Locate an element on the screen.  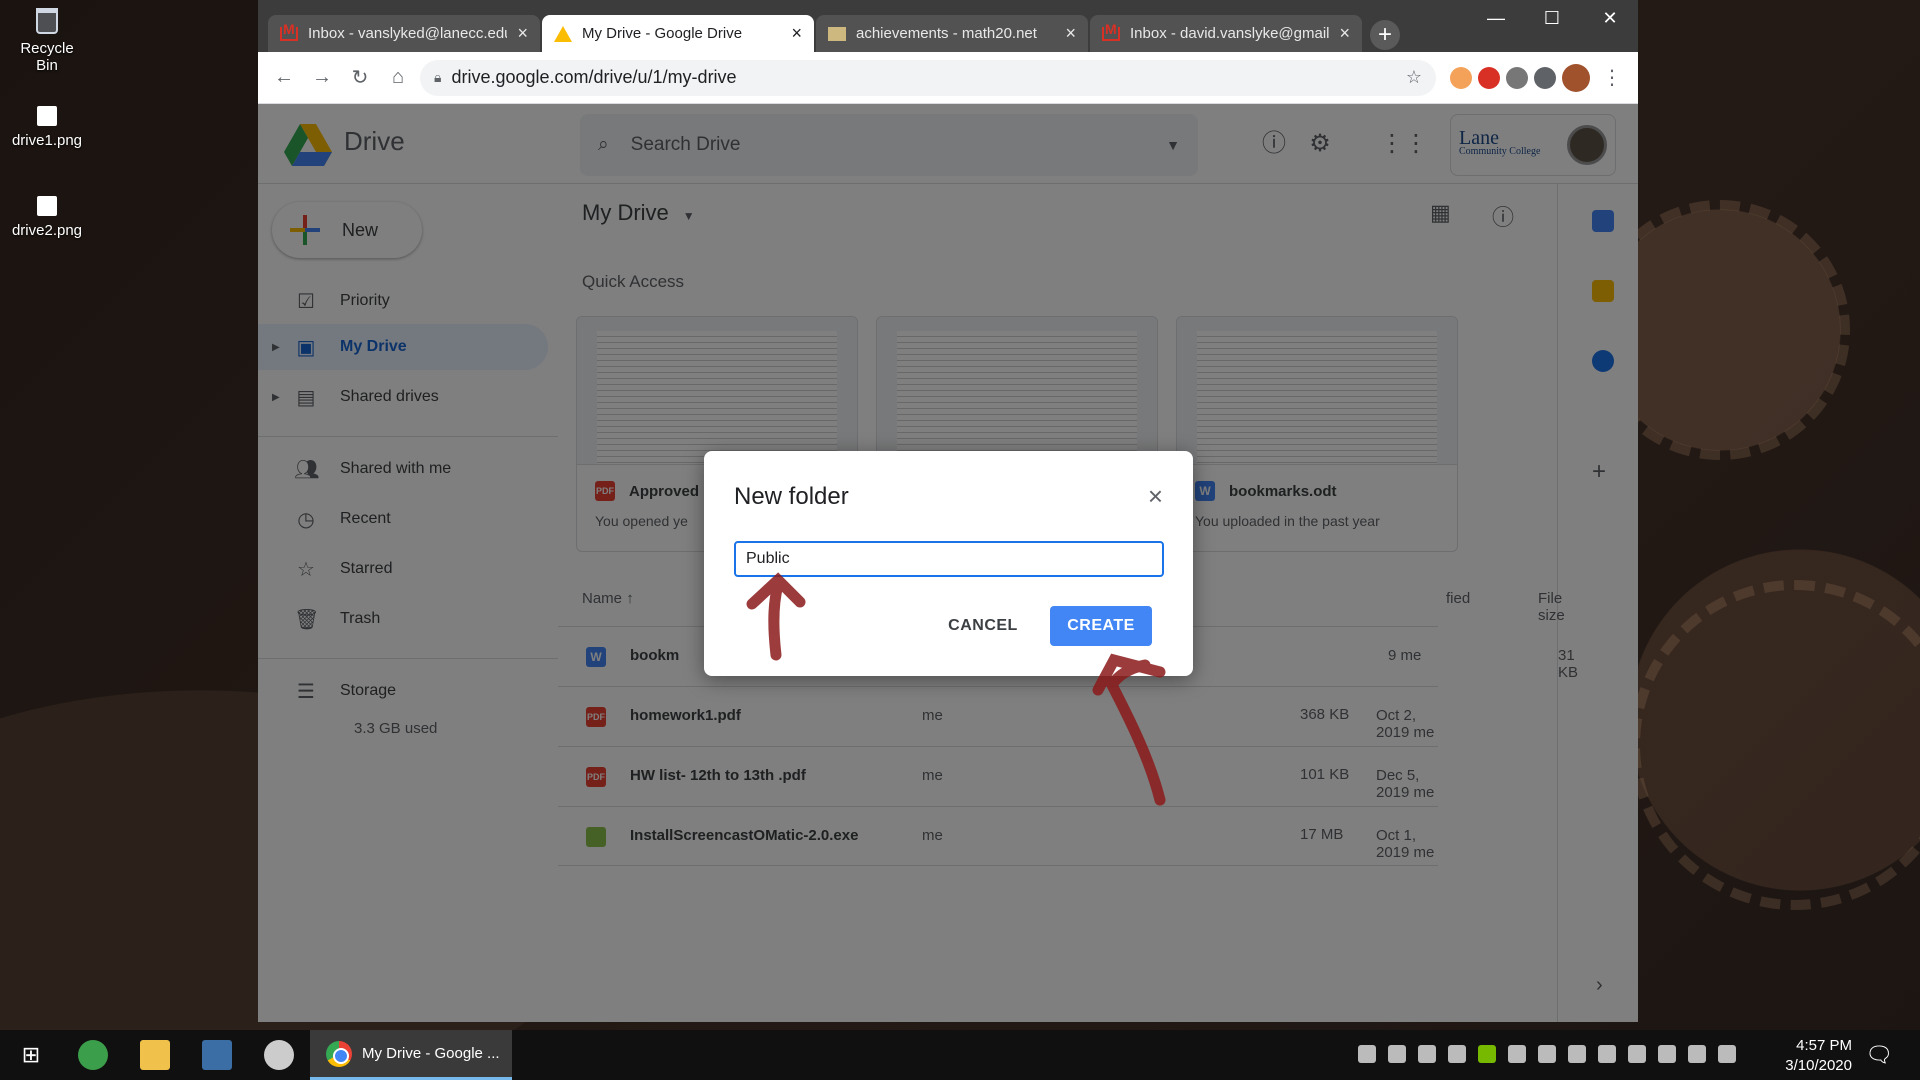
desktop-icon-drive1: drive1.png is located at coordinates (47, 127).